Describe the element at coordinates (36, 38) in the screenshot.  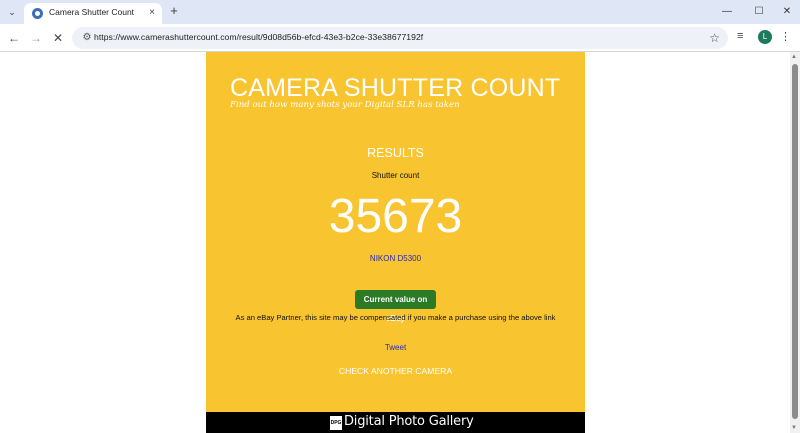
I see `forward-arrow-icon: →` at that location.